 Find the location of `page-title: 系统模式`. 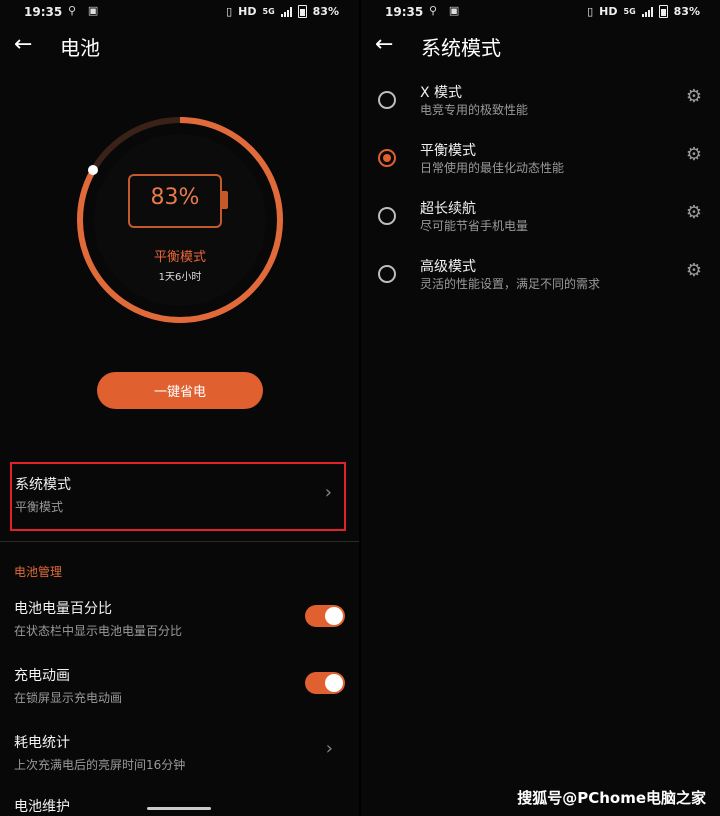

page-title: 系统模式 is located at coordinates (461, 48).